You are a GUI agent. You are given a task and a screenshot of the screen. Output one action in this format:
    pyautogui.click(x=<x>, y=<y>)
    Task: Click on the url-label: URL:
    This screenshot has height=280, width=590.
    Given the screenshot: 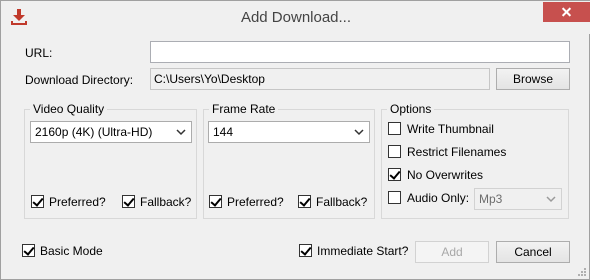 What is the action you would take?
    pyautogui.click(x=39, y=53)
    